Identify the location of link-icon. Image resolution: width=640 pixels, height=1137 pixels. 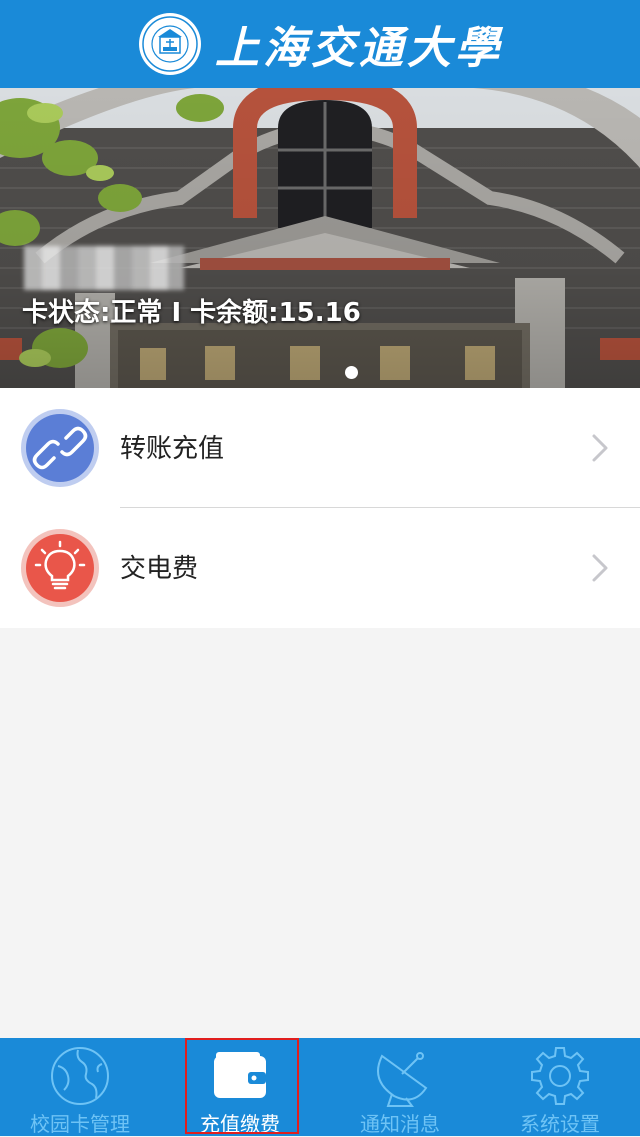
(60, 448).